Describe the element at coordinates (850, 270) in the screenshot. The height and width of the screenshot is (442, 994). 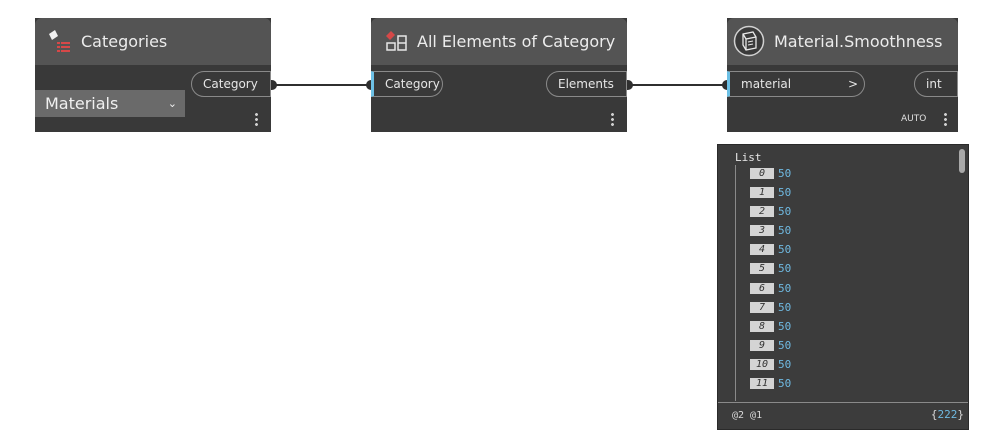
I see `list-item: 5 50` at that location.